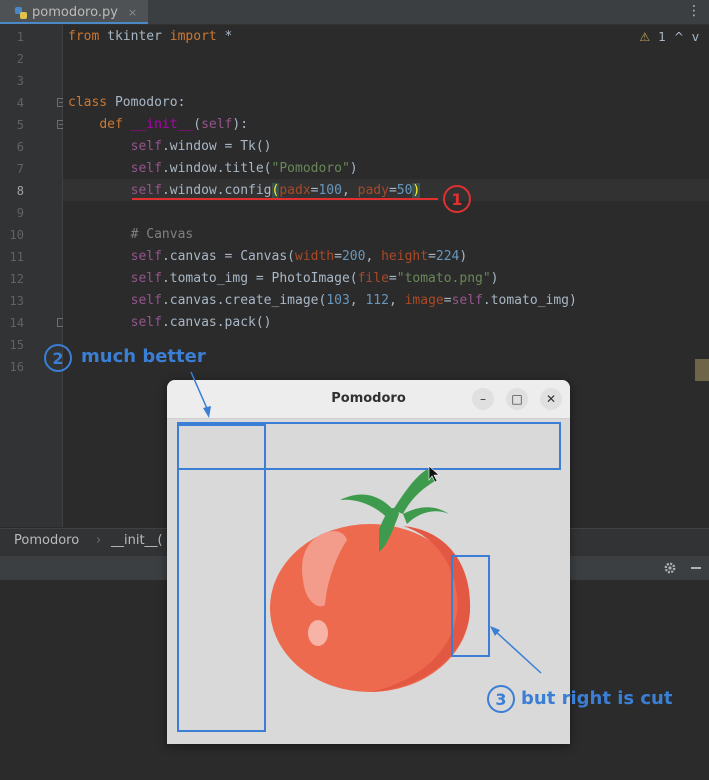 Image resolution: width=709 pixels, height=780 pixels. Describe the element at coordinates (597, 698) in the screenshot. I see `annotation-text-3: but right is cut` at that location.